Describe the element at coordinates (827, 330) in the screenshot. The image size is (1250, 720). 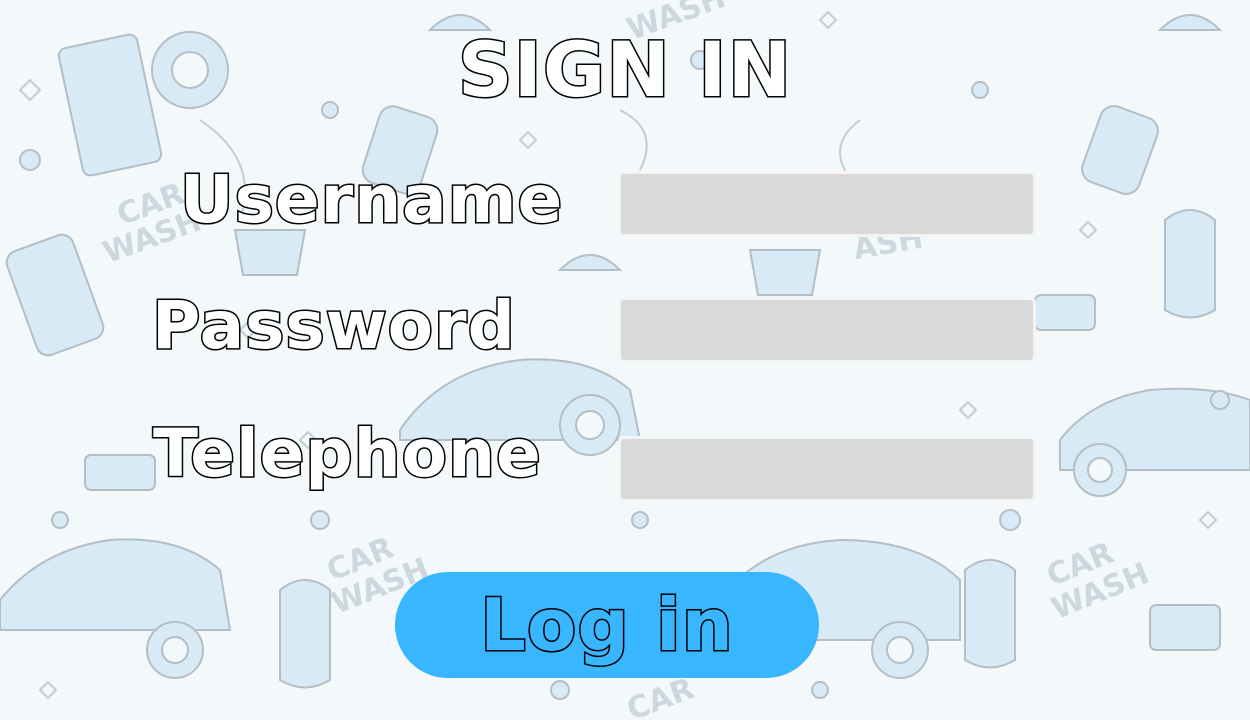
I see `password-input` at that location.